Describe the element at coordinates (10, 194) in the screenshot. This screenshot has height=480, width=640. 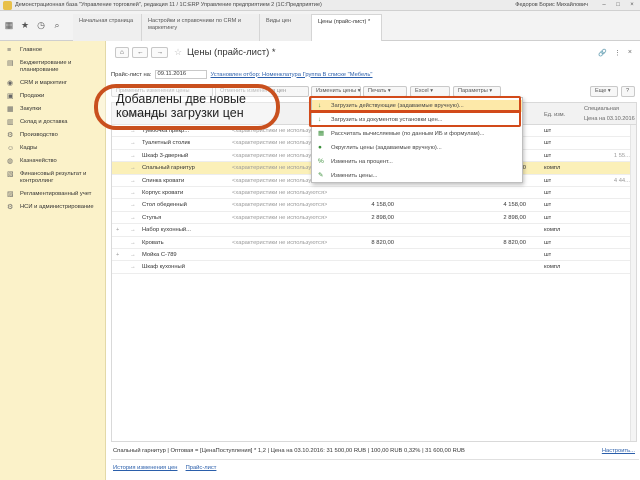
I see `sidebar-section-icon: ▨` at that location.